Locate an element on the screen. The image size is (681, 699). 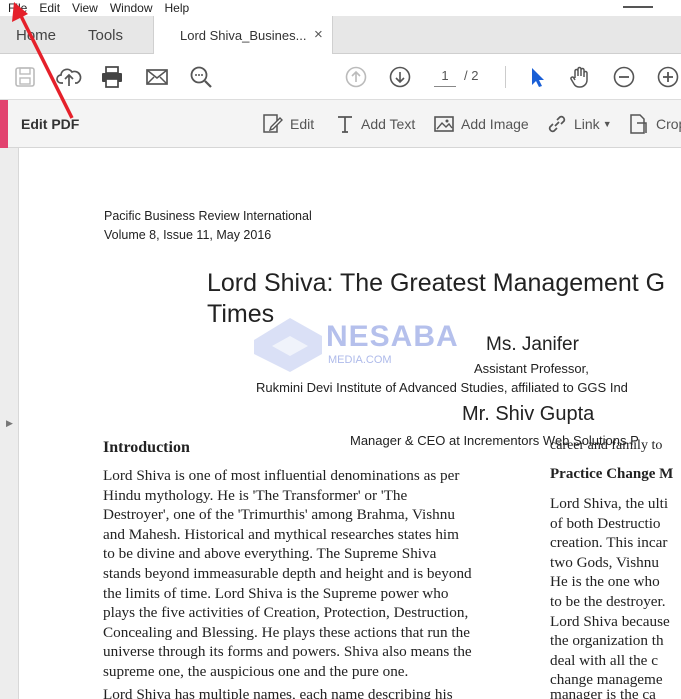
paper-title-line2: Times is located at coordinates (241, 314).